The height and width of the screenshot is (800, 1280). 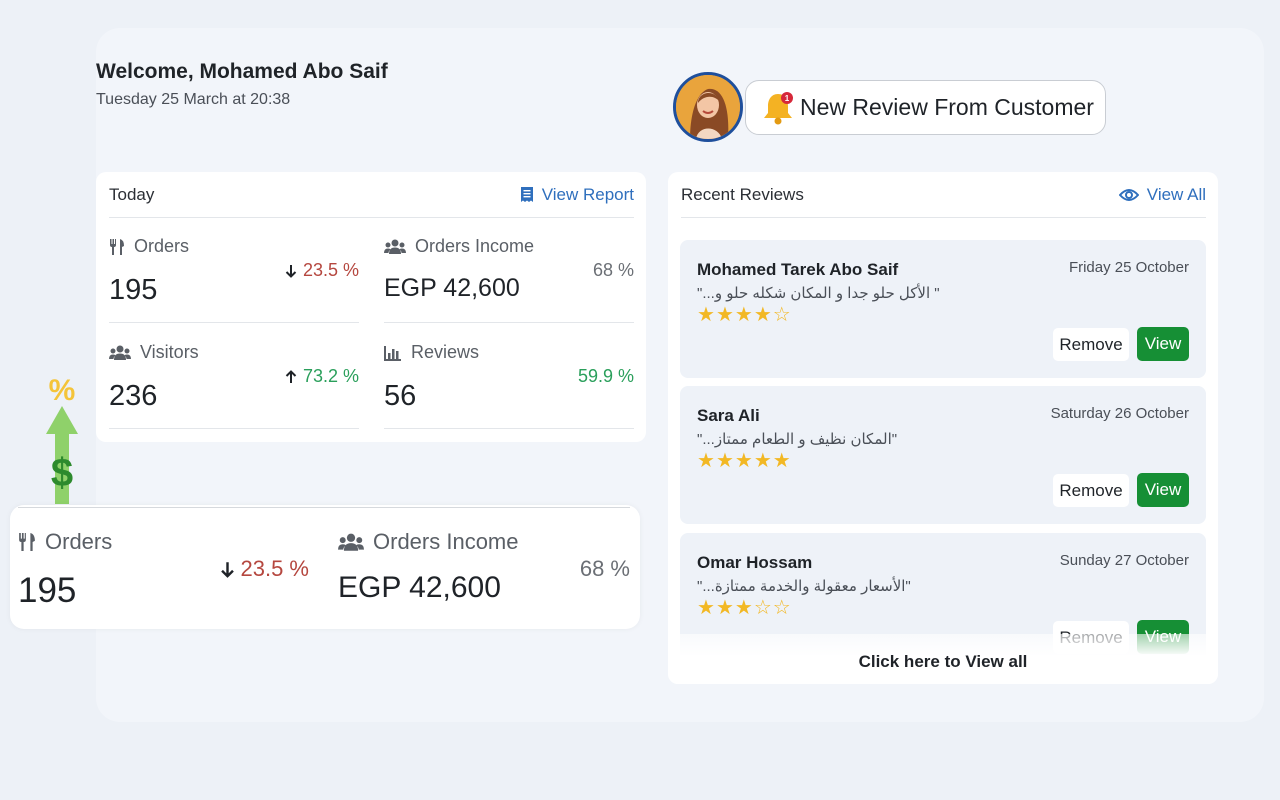 What do you see at coordinates (943, 195) in the screenshot?
I see `recent-reviews-header: Recent Reviews View All` at bounding box center [943, 195].